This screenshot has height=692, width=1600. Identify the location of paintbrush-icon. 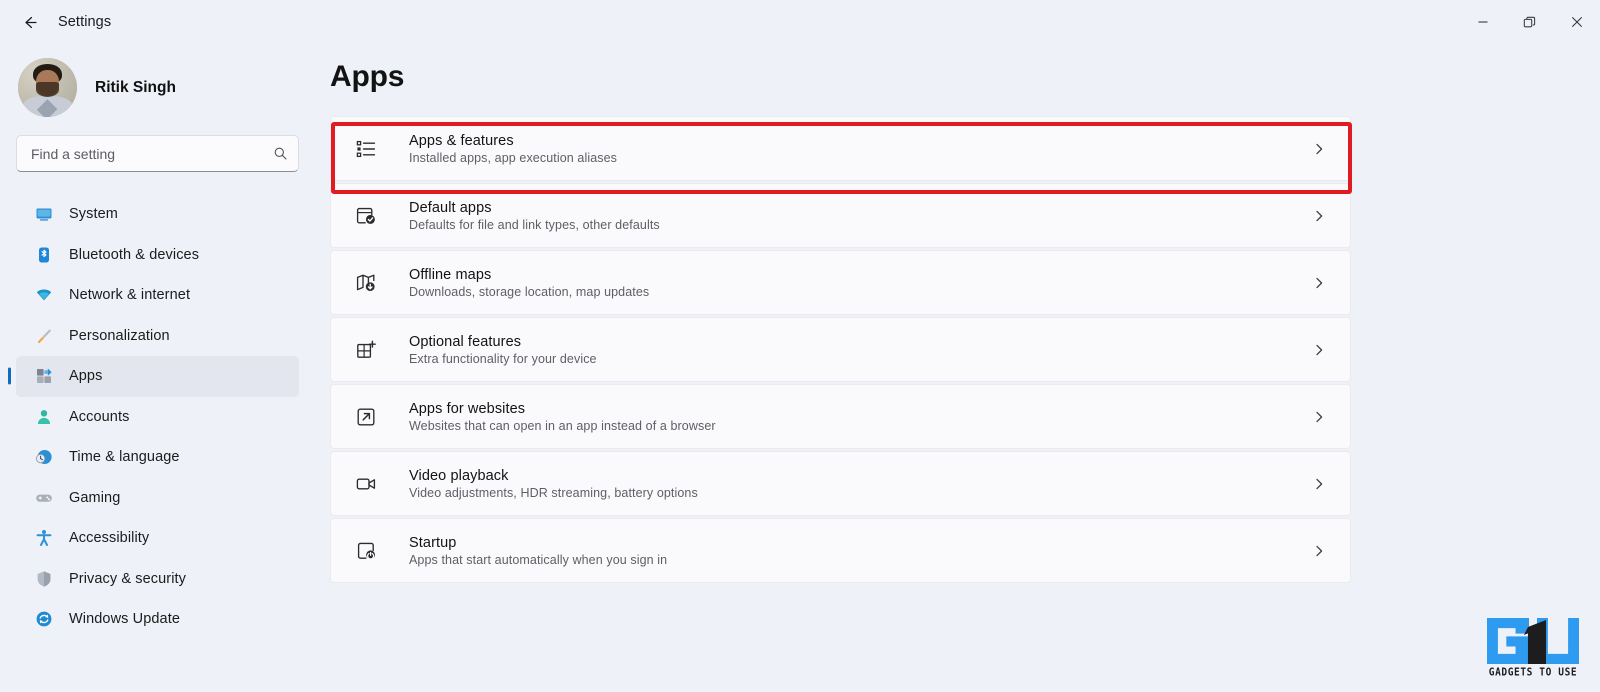
(43, 335).